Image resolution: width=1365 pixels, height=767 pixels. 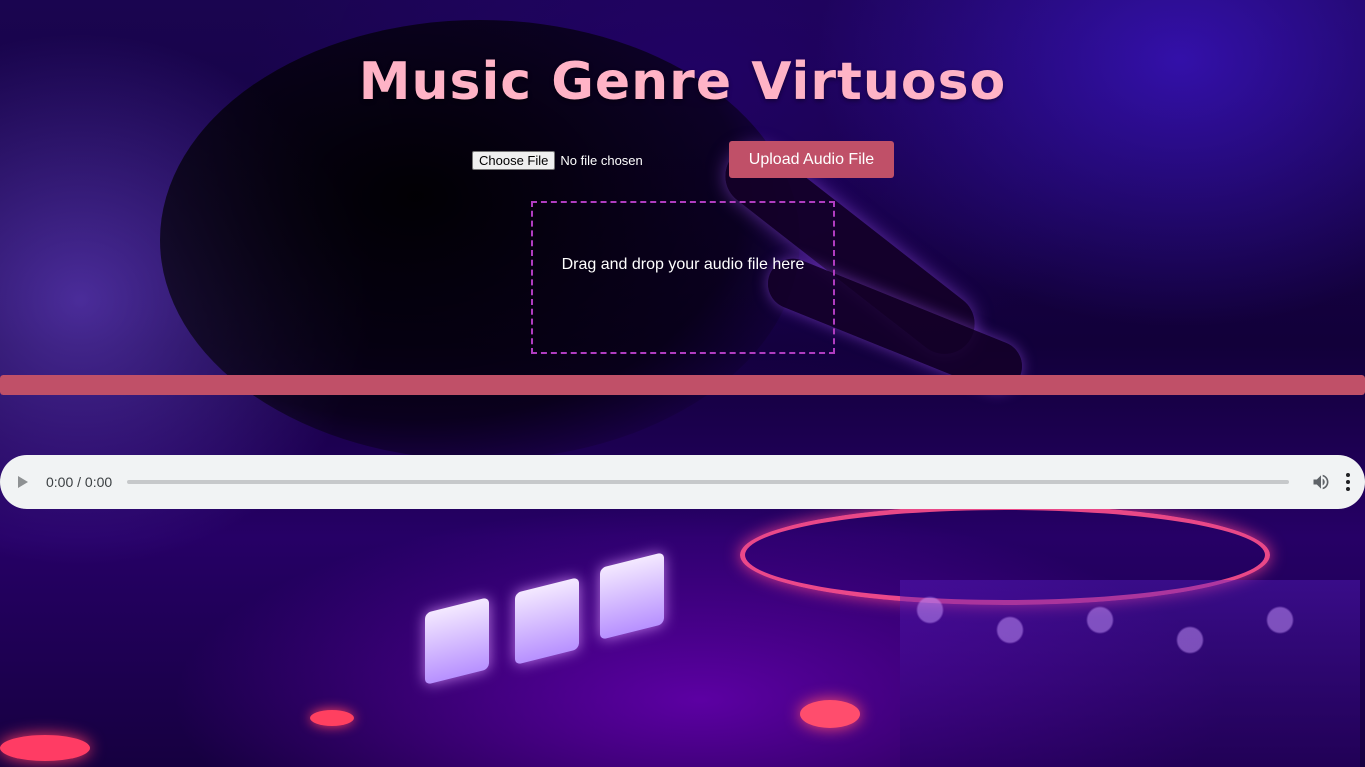 I want to click on progress-bar-fill, so click(x=682, y=385).